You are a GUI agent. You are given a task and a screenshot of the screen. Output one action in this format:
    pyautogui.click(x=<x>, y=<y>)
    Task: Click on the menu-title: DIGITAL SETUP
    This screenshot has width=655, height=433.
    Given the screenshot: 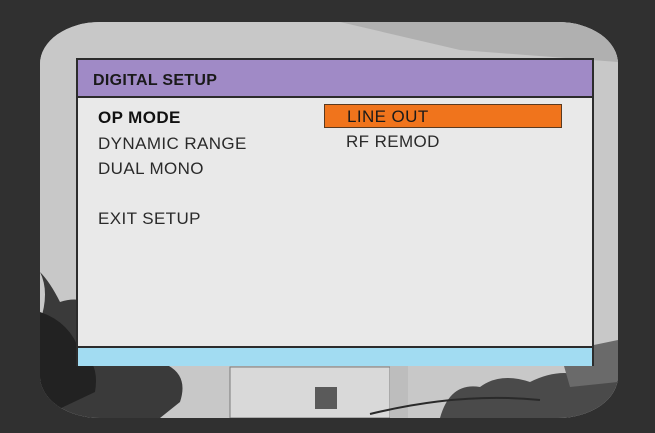 What is the action you would take?
    pyautogui.click(x=155, y=80)
    